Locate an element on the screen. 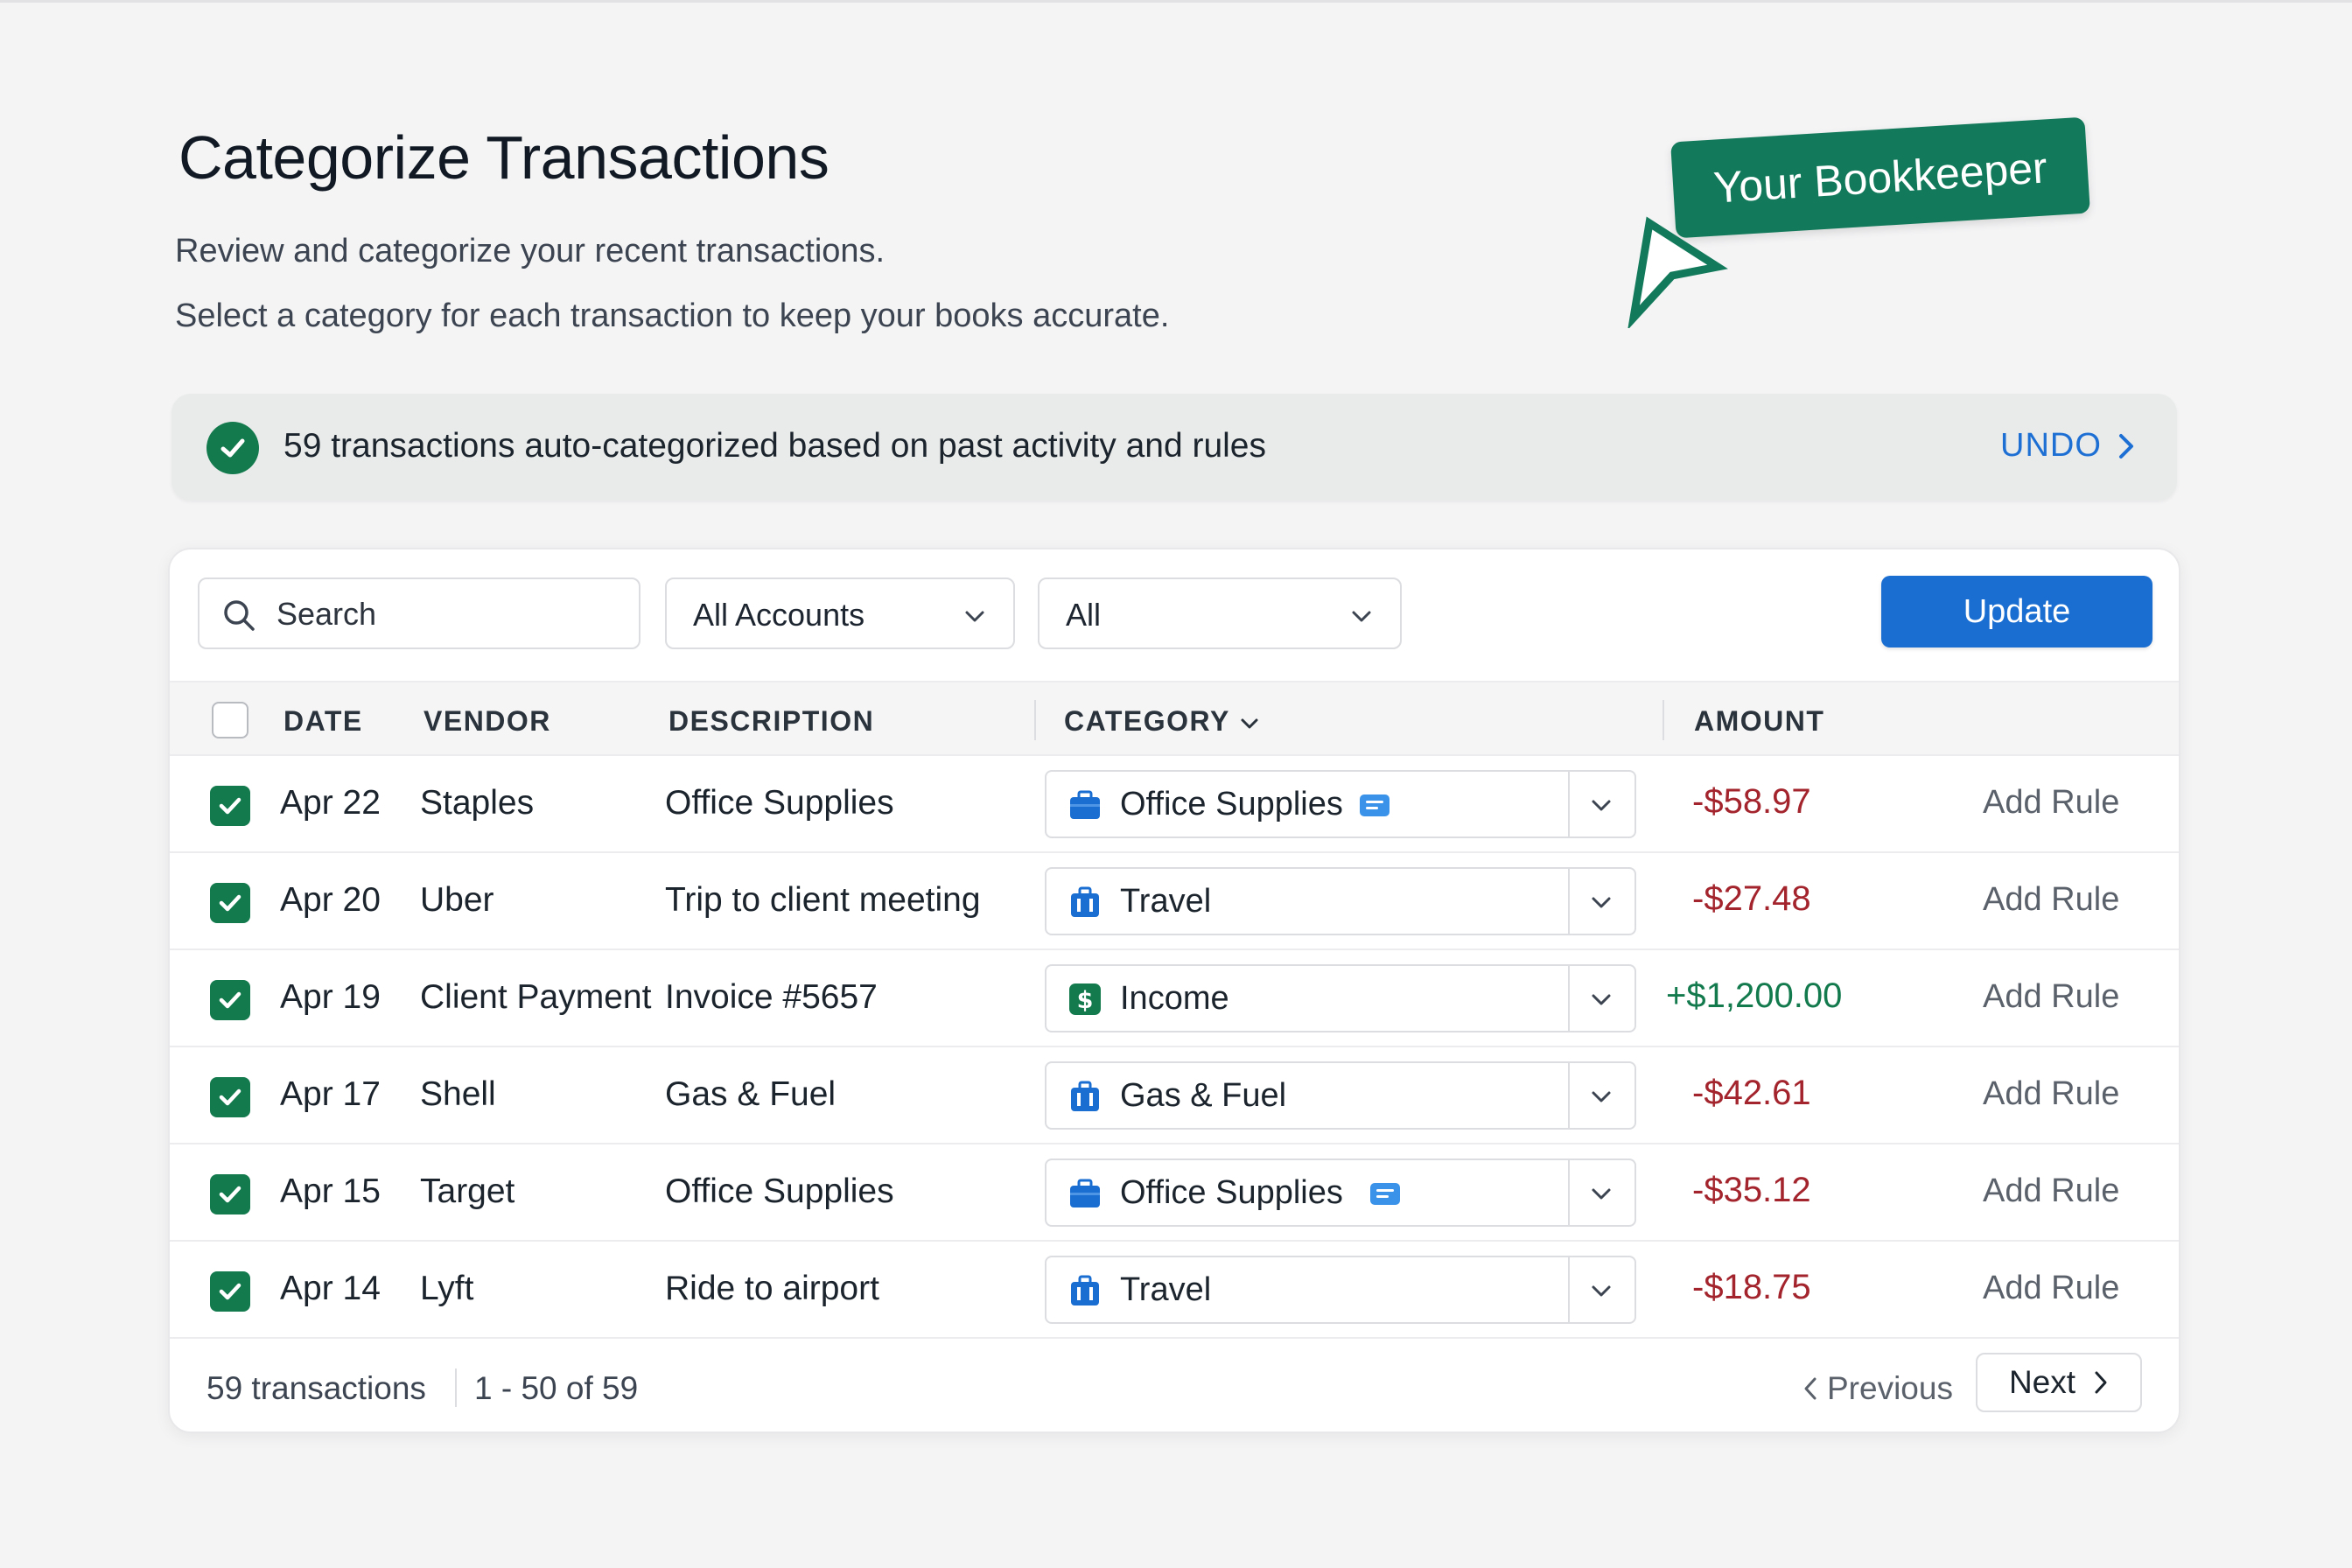 This screenshot has width=2352, height=1568. accounts-filter-value: All Accounts is located at coordinates (779, 615).